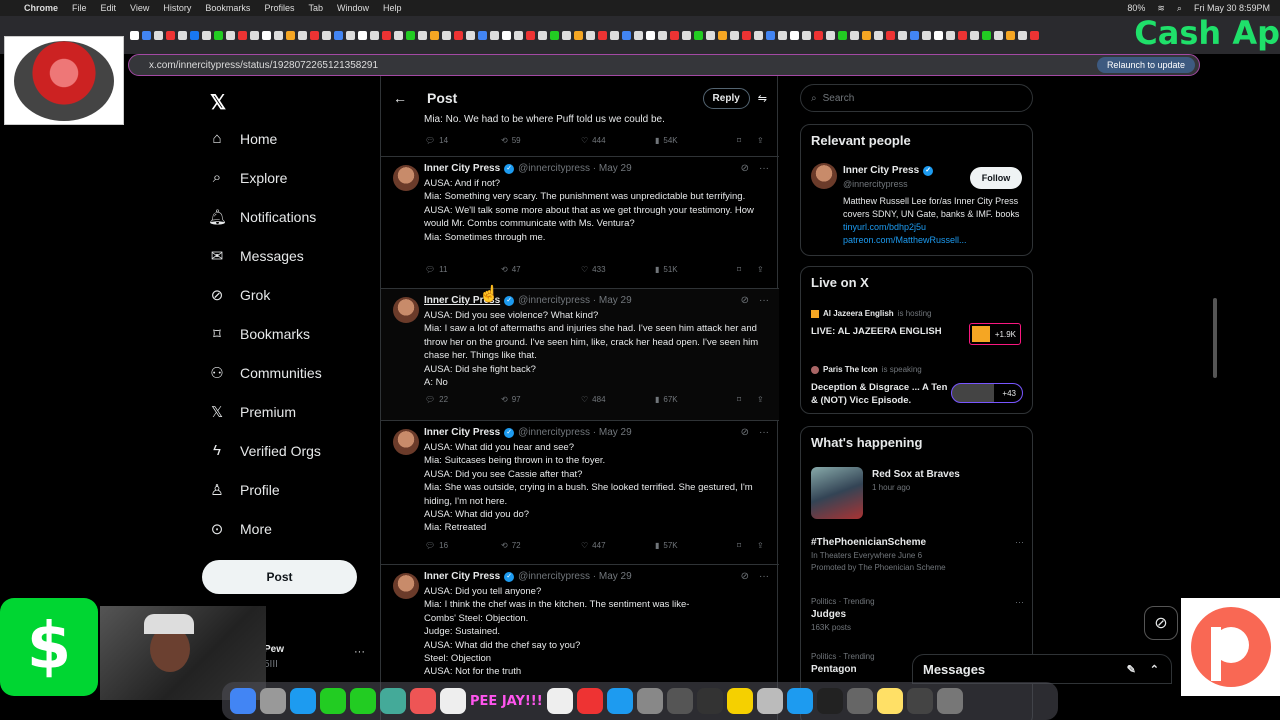  What do you see at coordinates (837, 493) in the screenshot?
I see `trend-image` at bounding box center [837, 493].